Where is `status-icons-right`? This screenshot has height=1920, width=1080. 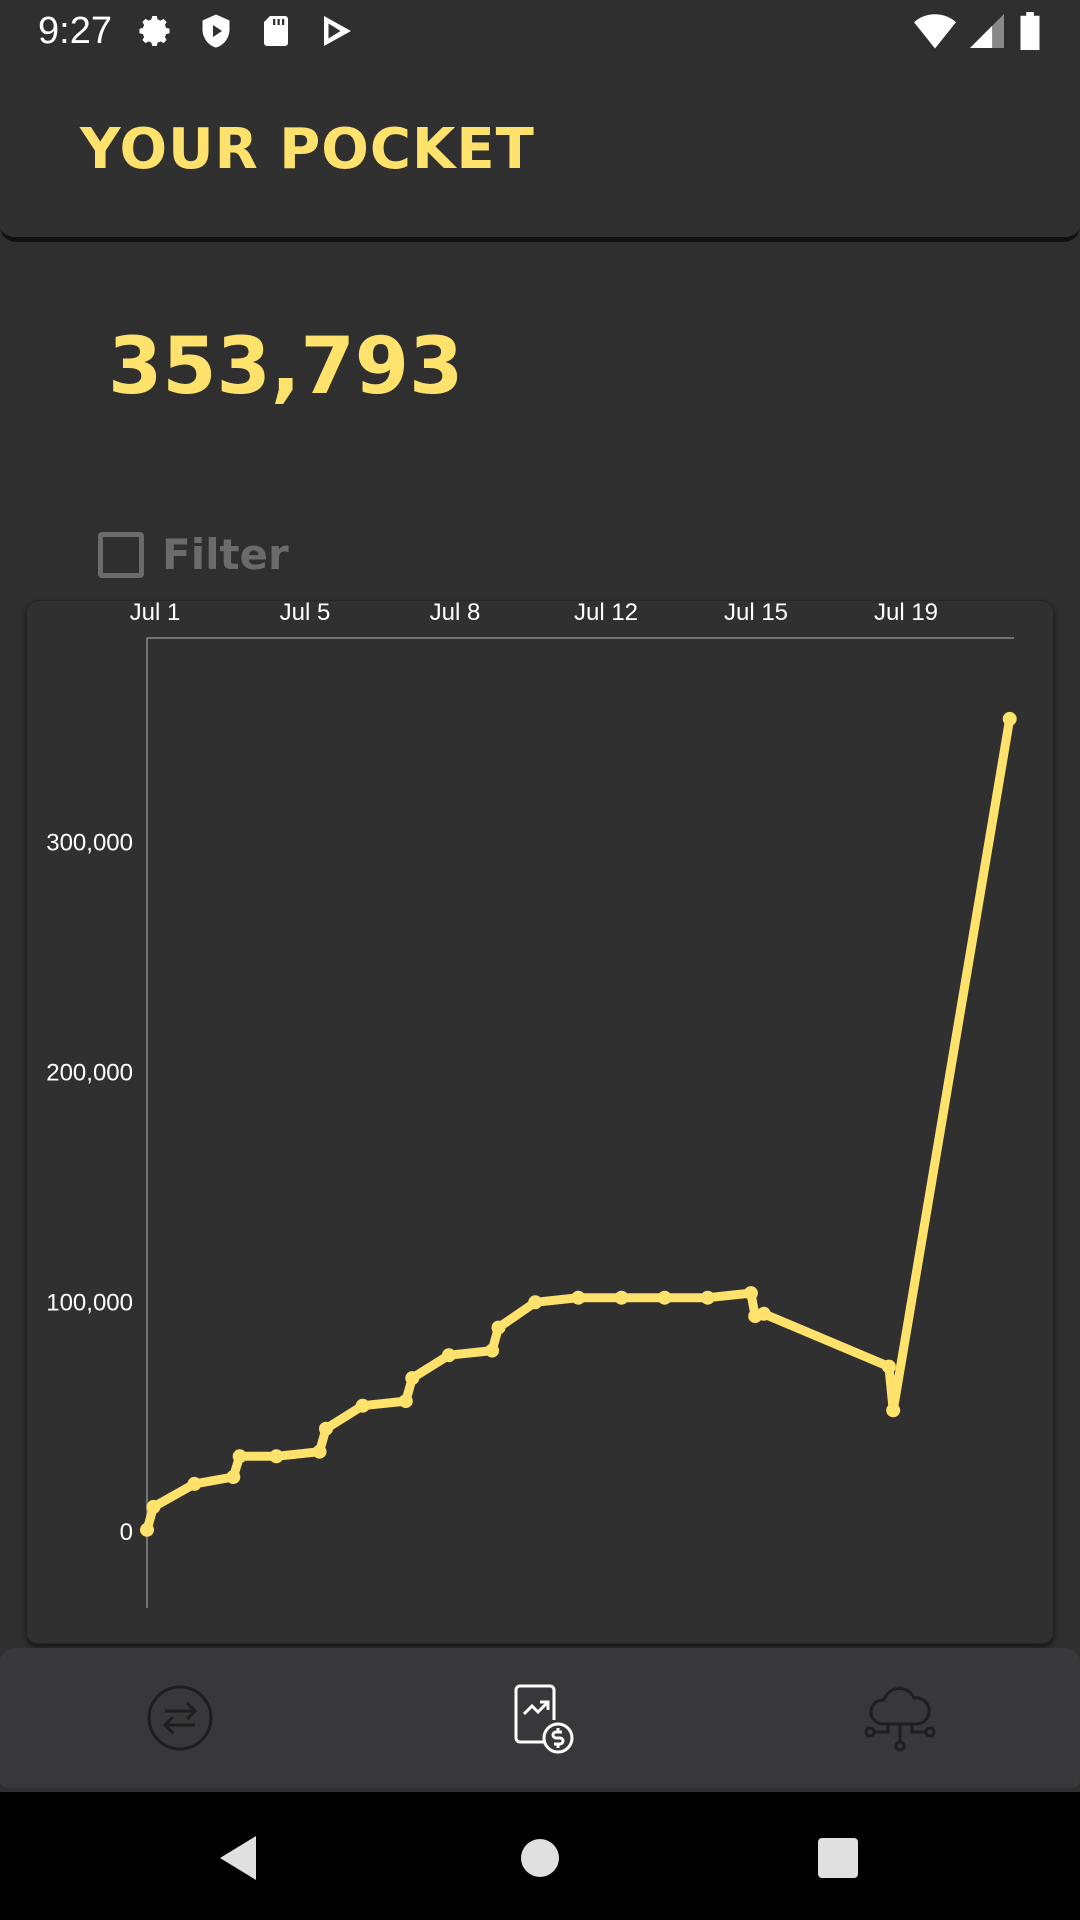 status-icons-right is located at coordinates (978, 31).